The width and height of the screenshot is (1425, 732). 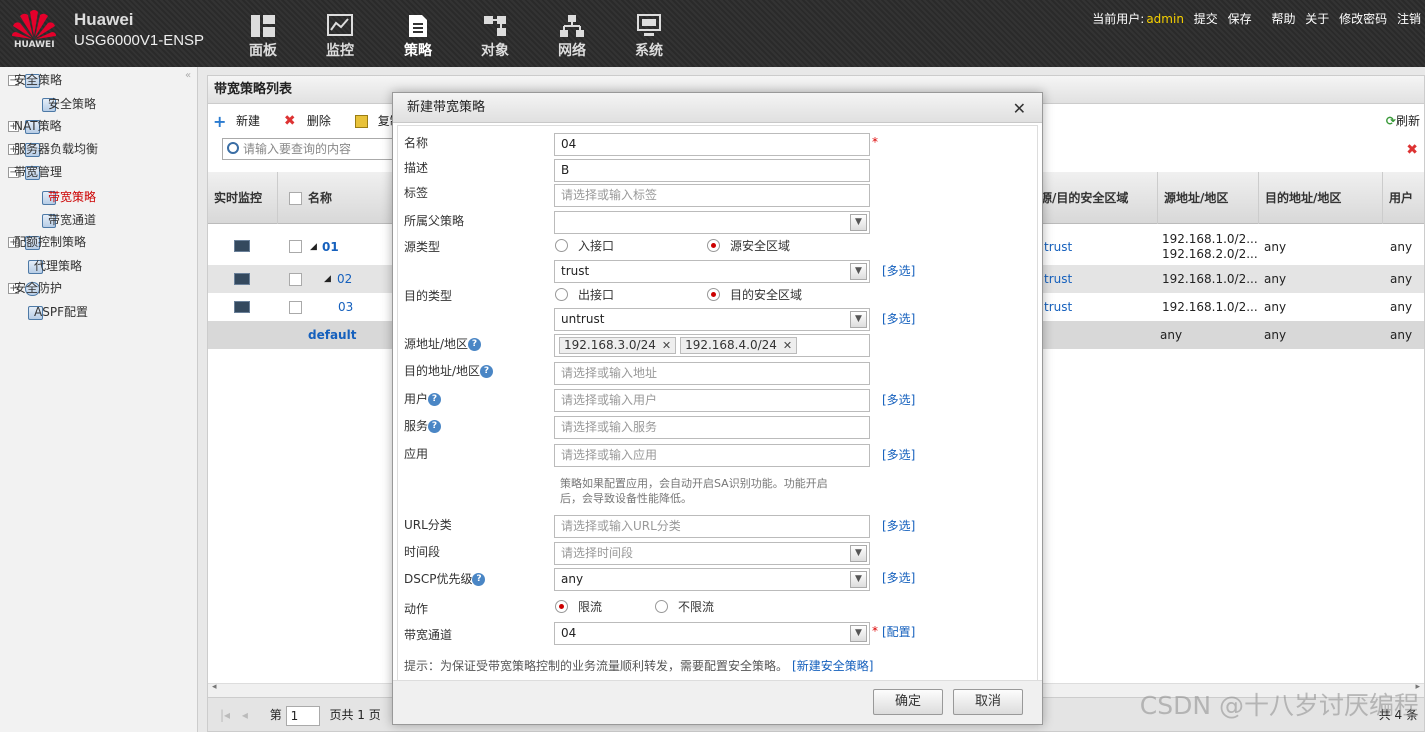 I want to click on sidebar-item-bandwidth-policy: 带宽策略, so click(x=69, y=197).